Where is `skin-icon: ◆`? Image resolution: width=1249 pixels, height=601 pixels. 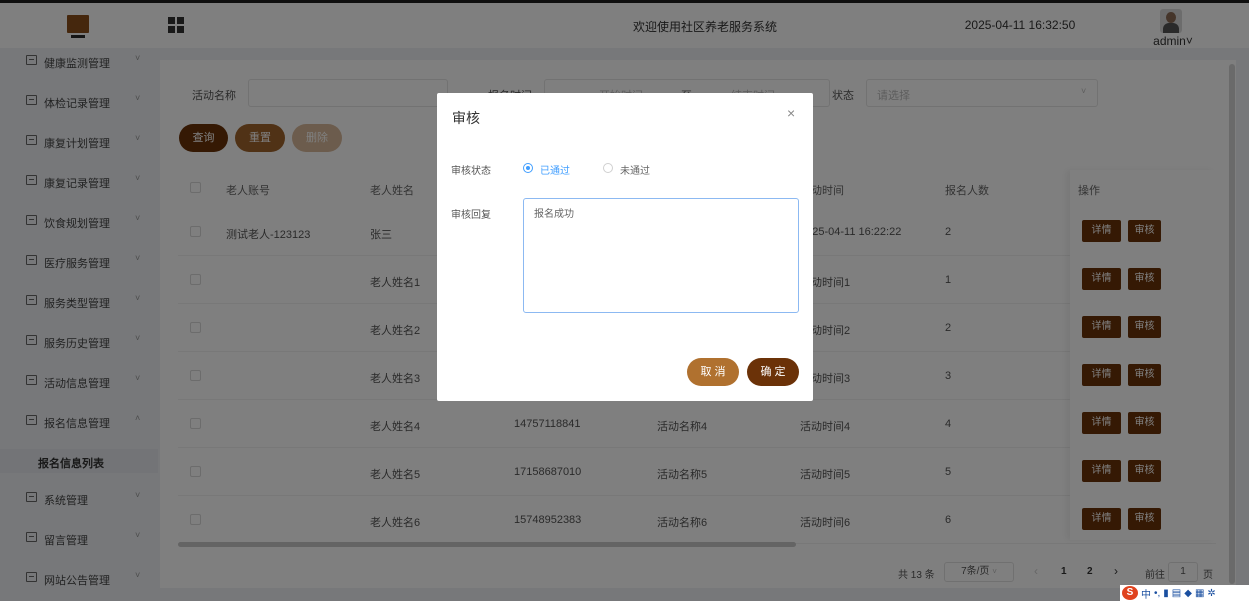 skin-icon: ◆ is located at coordinates (1188, 593).